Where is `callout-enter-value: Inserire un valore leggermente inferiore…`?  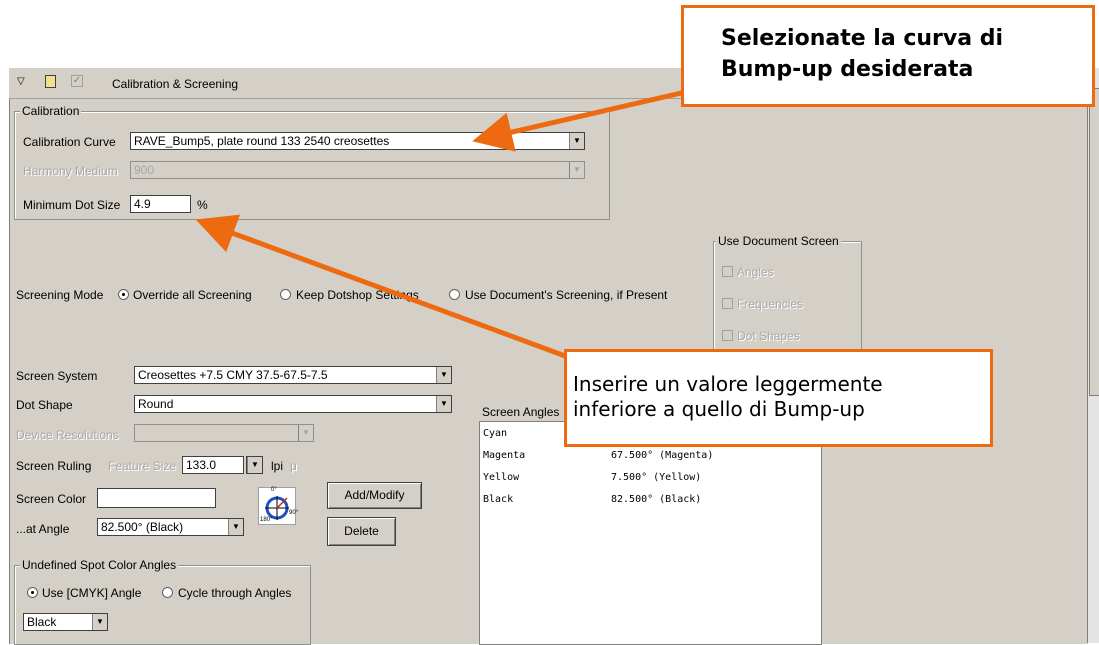
callout-enter-value: Inserire un valore leggermente inferiore… is located at coordinates (778, 398).